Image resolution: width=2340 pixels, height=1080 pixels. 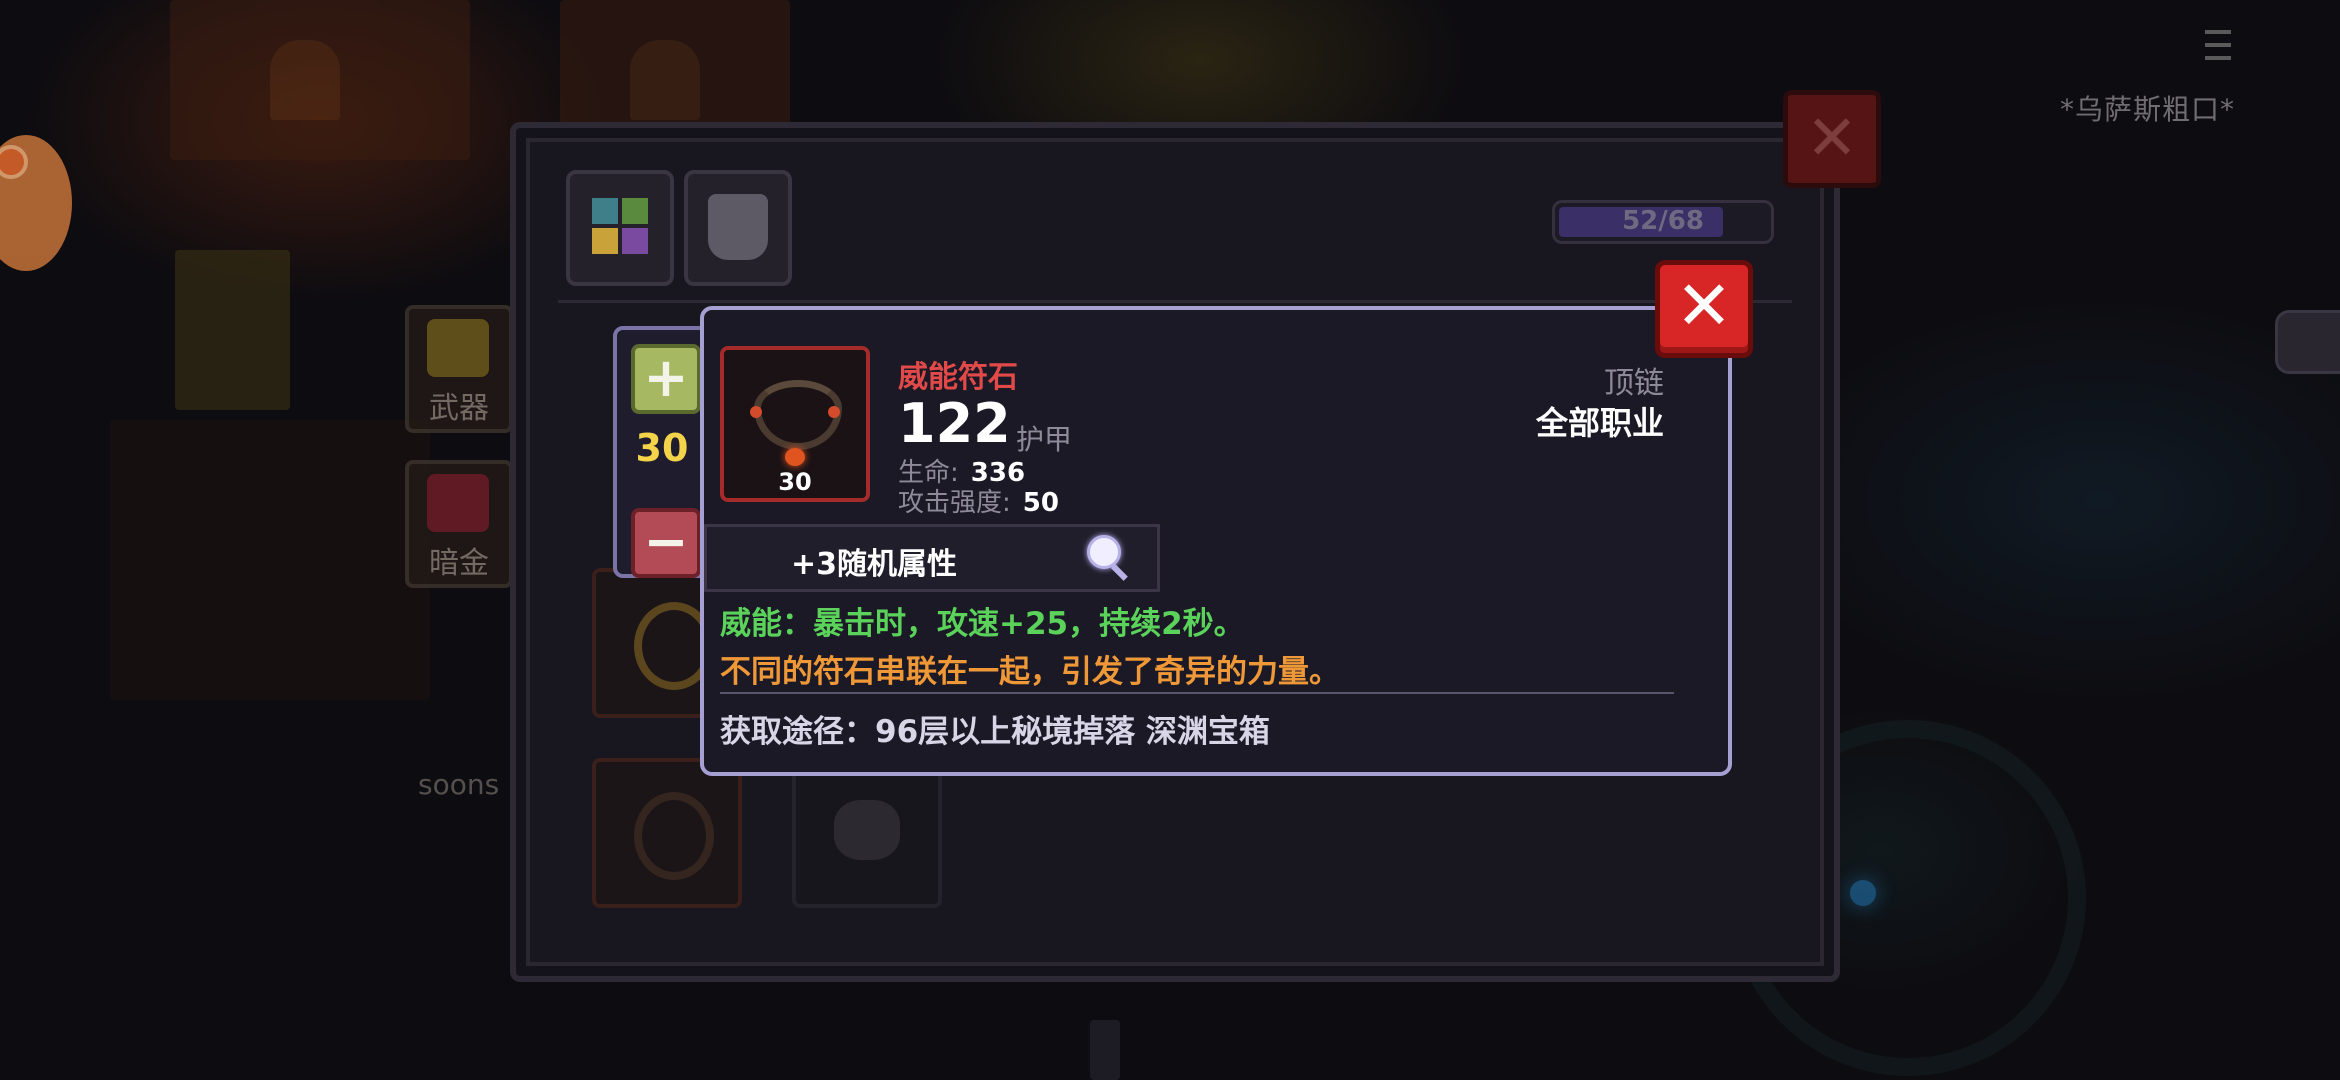 What do you see at coordinates (662, 448) in the screenshot?
I see `level-value: 30` at bounding box center [662, 448].